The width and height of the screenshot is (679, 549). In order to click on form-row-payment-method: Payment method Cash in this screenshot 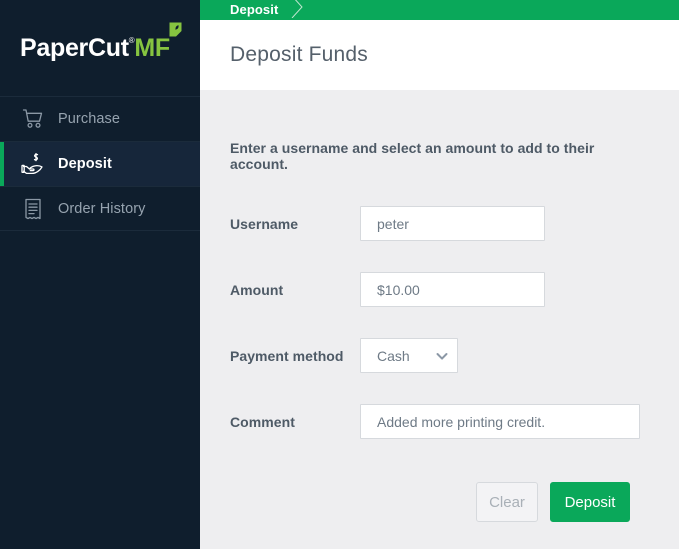, I will do `click(439, 355)`.